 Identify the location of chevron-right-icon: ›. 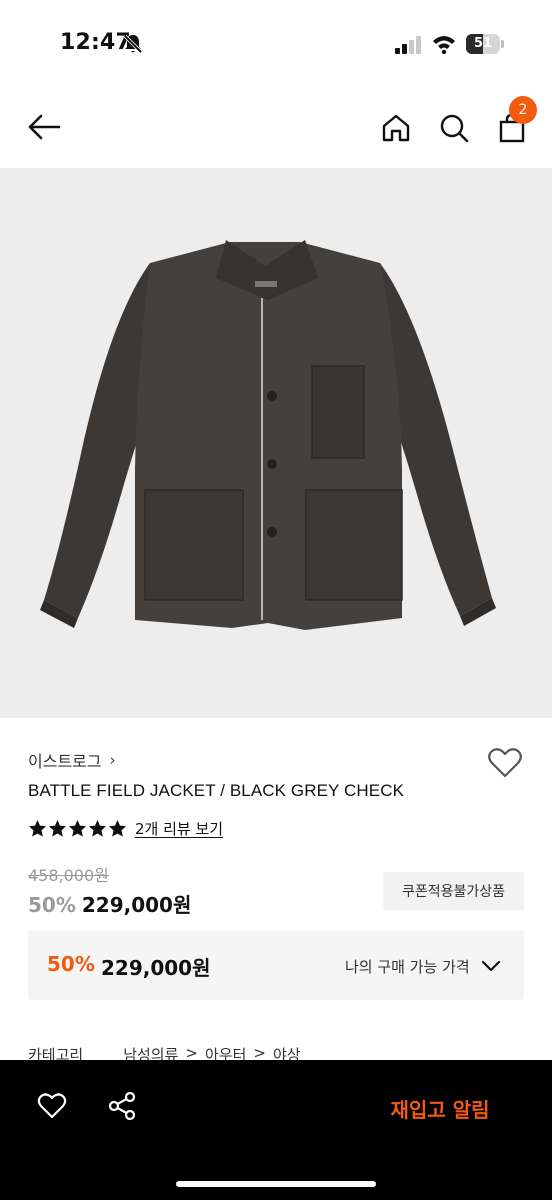
(112, 760).